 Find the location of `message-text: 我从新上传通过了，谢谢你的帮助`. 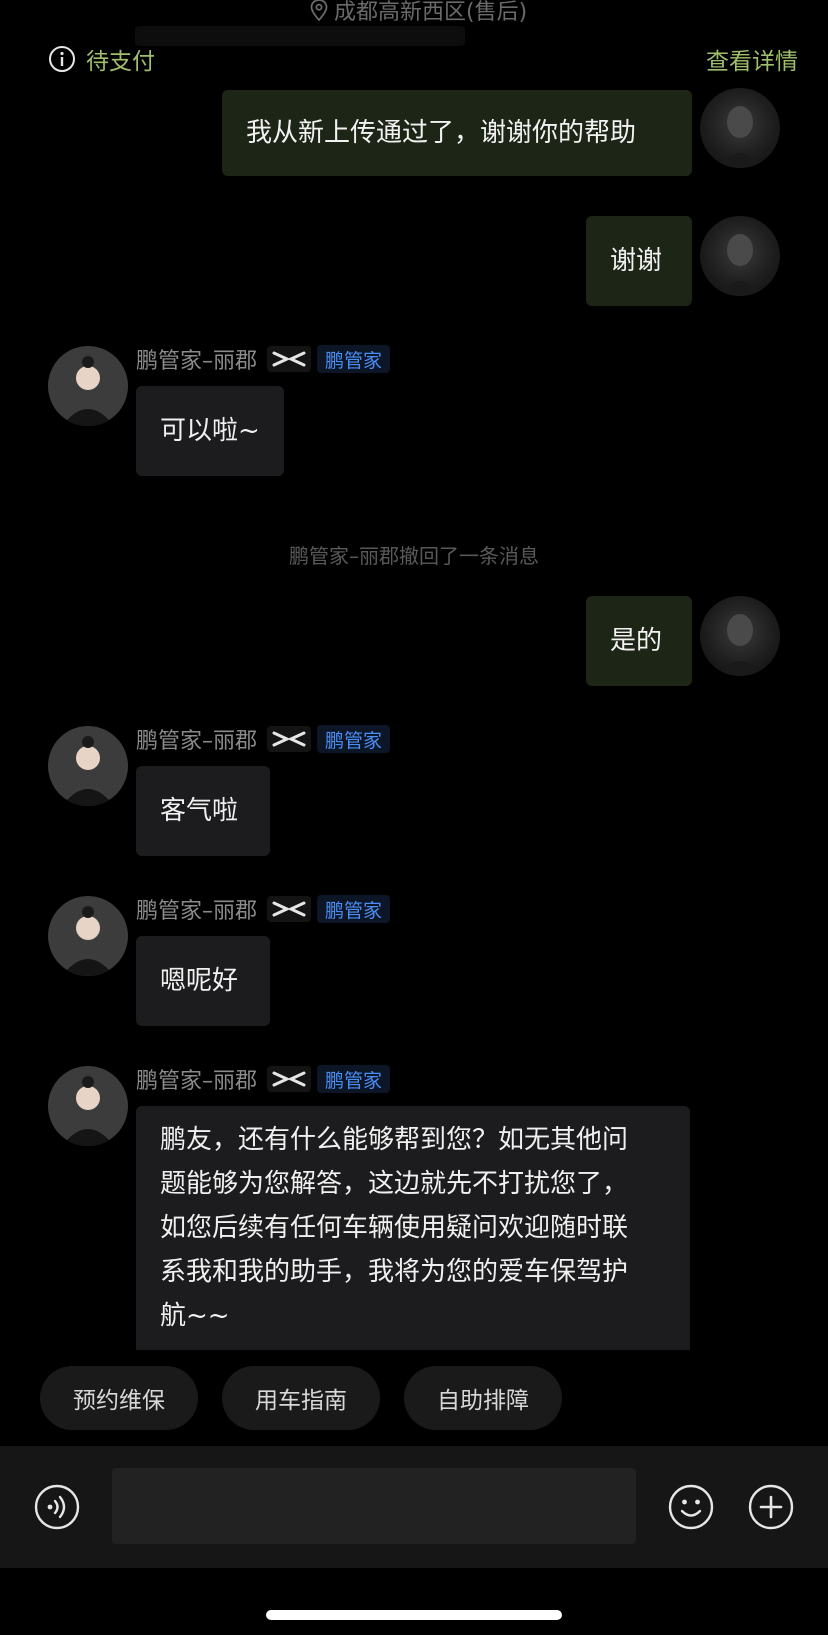

message-text: 我从新上传通过了，谢谢你的帮助 is located at coordinates (441, 133).